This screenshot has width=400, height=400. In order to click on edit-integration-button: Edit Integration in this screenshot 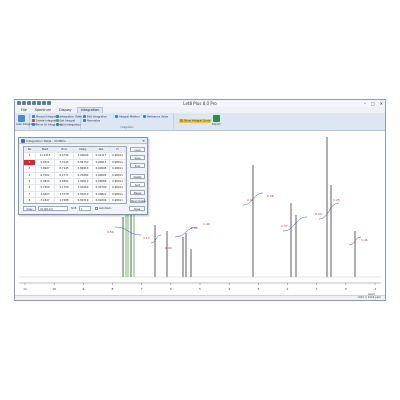, I will do `click(95, 117)`.